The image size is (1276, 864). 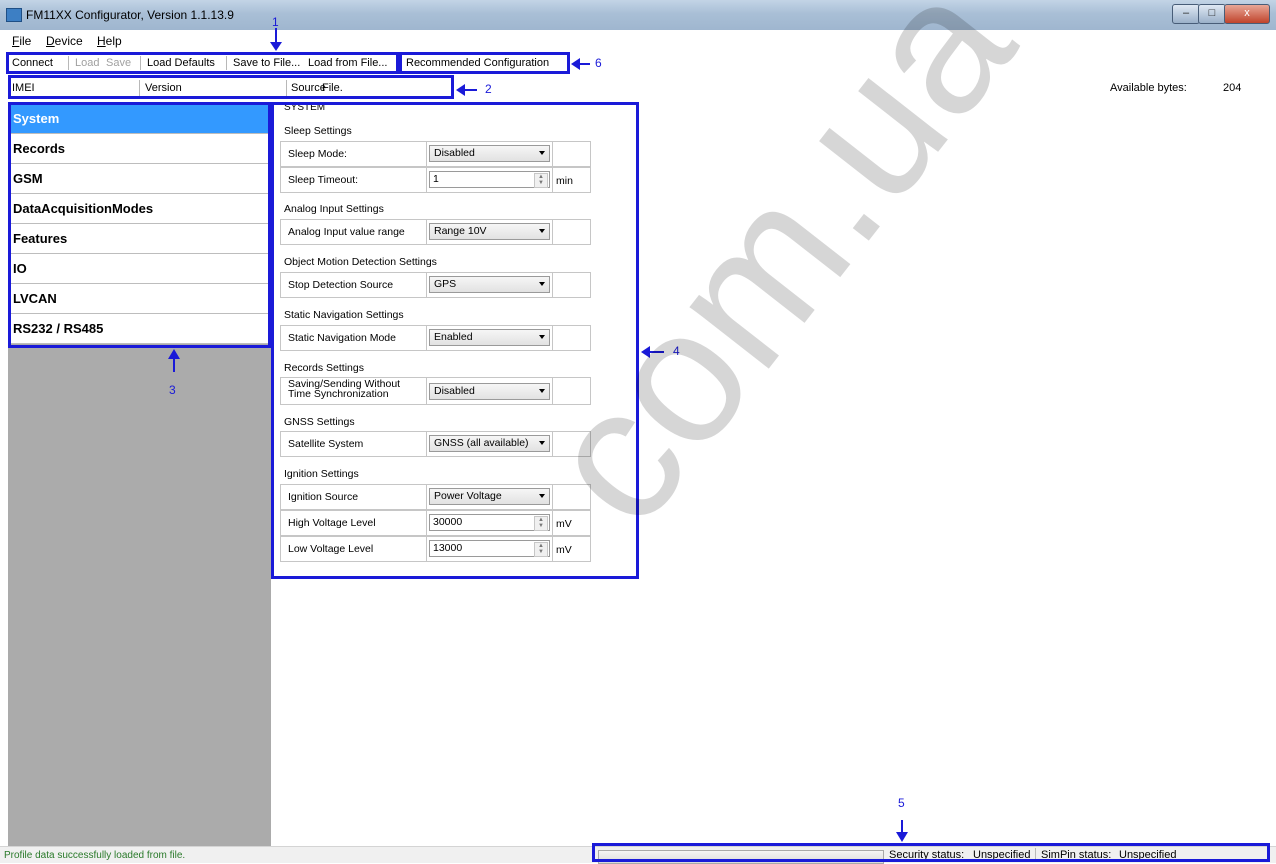 What do you see at coordinates (598, 63) in the screenshot?
I see `annotation-number-6: 6` at bounding box center [598, 63].